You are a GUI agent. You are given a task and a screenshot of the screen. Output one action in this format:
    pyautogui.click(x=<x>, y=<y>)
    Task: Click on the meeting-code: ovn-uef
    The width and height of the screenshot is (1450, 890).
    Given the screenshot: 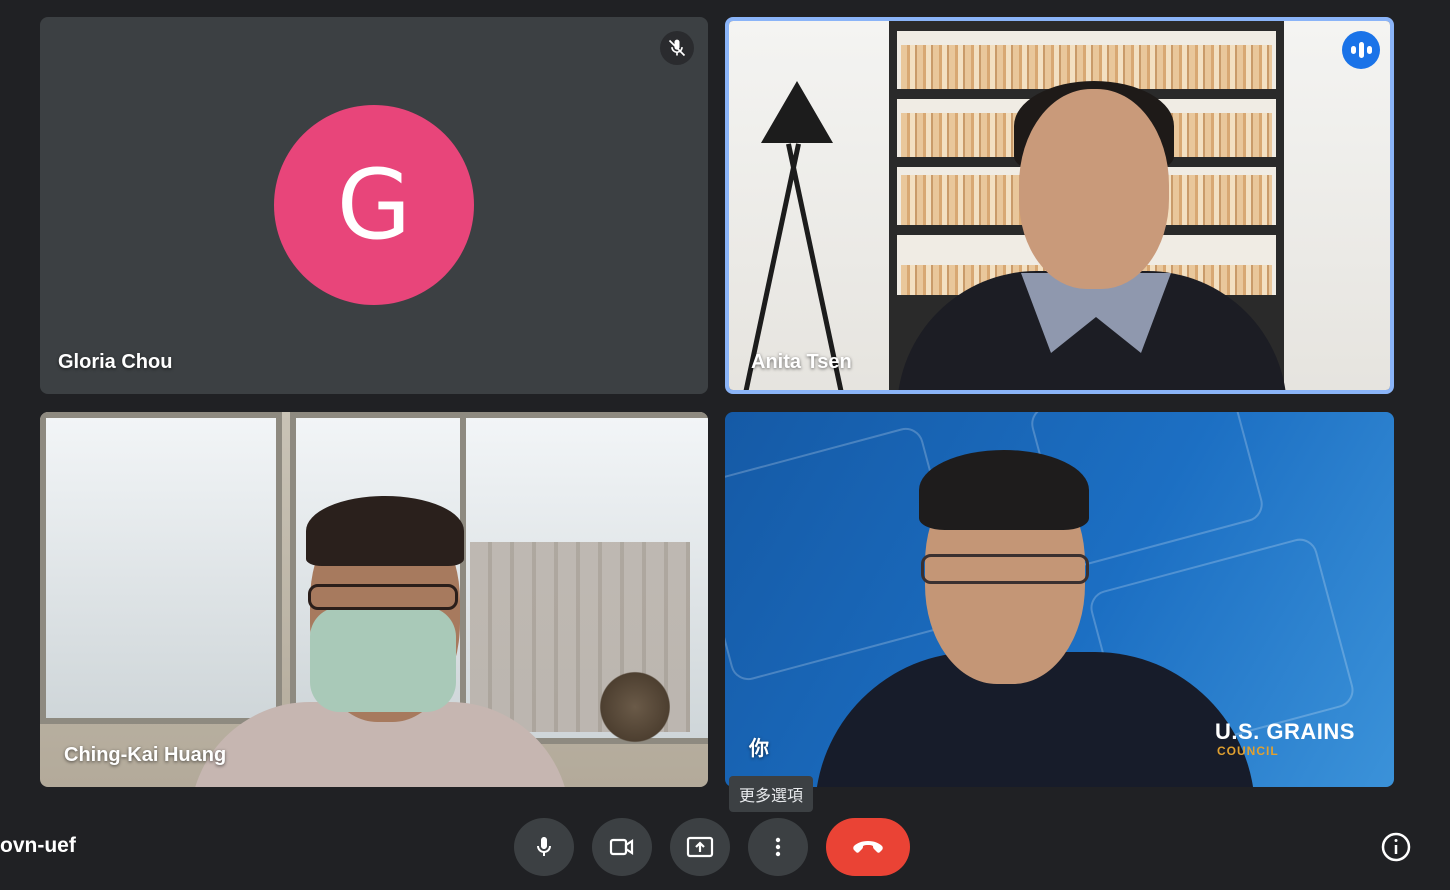 What is the action you would take?
    pyautogui.click(x=38, y=845)
    